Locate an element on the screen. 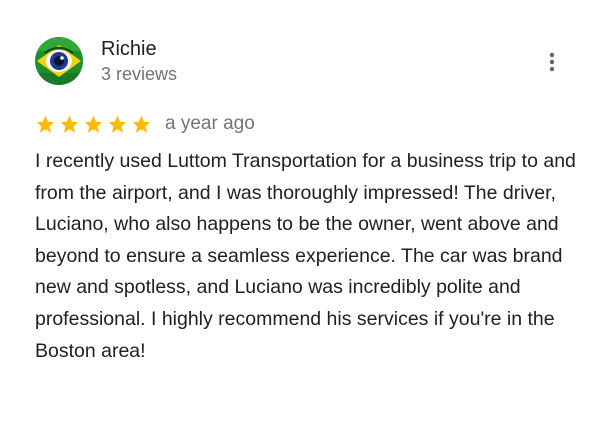 The image size is (599, 425). star-rating is located at coordinates (93, 124).